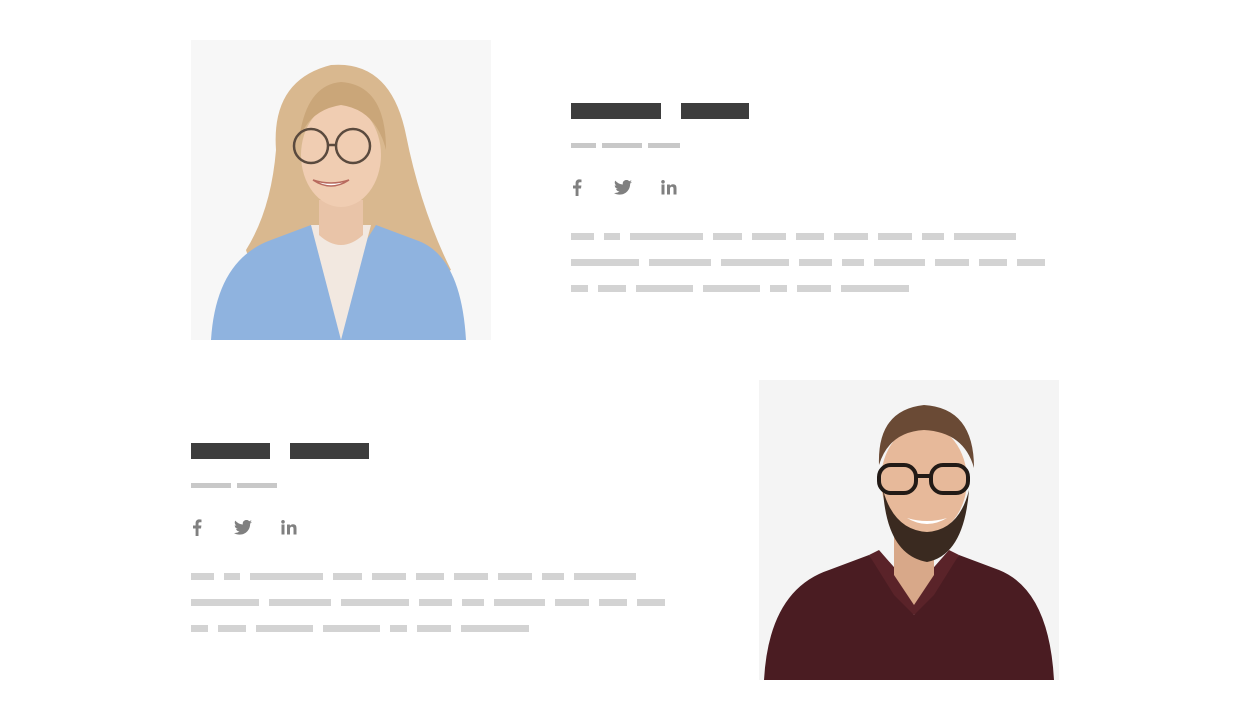 This screenshot has height=720, width=1250. I want to click on woman-portrait-photo, so click(341, 190).